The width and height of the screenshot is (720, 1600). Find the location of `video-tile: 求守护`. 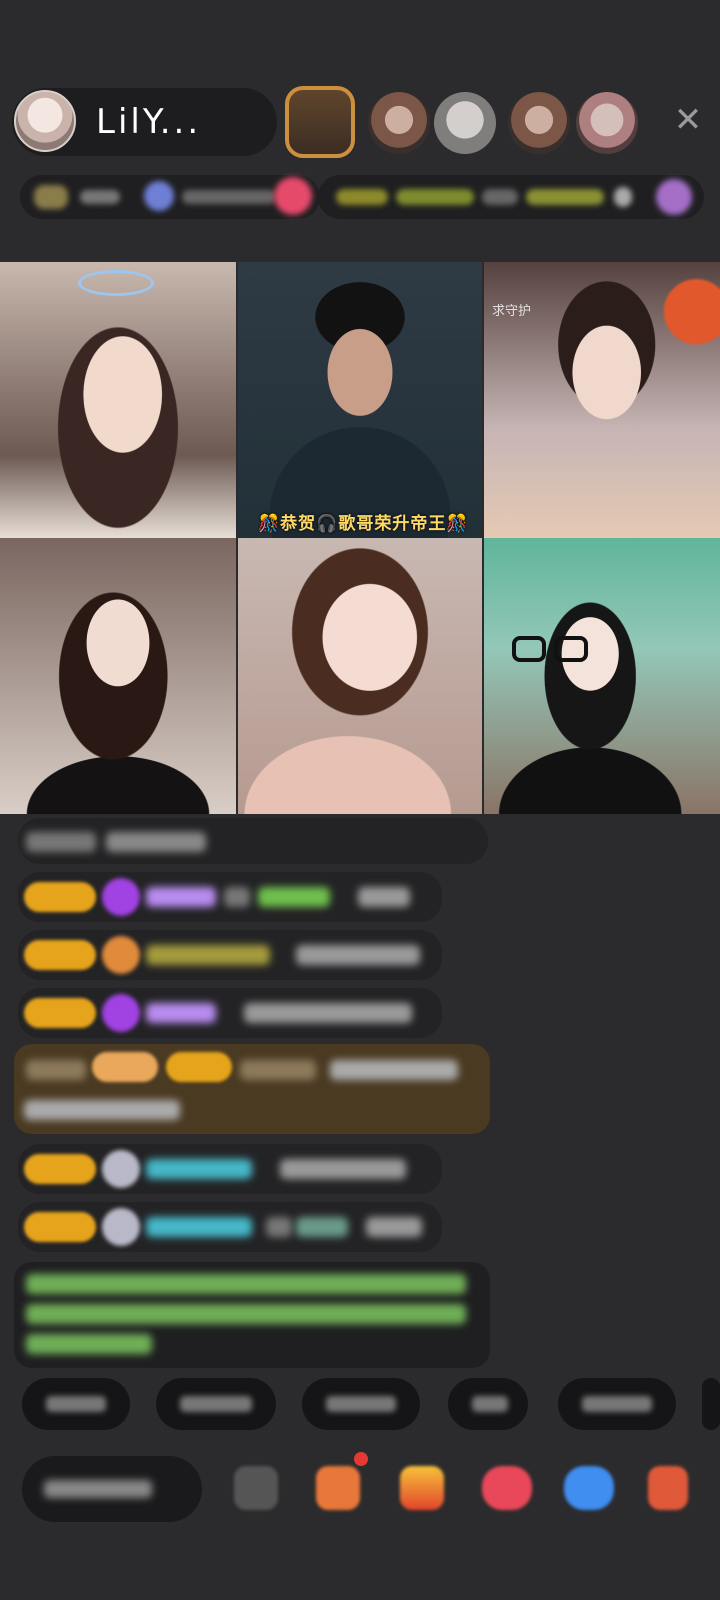

video-tile: 求守护 is located at coordinates (602, 400).